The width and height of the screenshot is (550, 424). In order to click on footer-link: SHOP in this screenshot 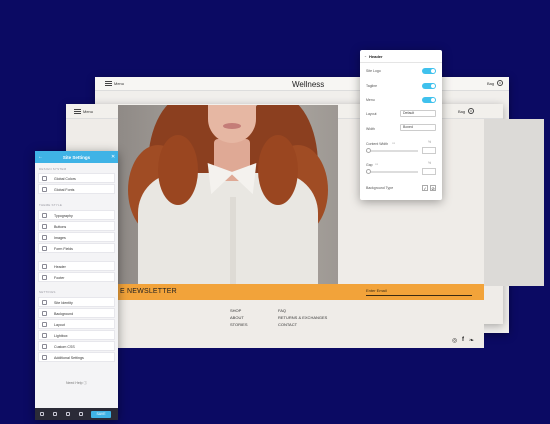, I will do `click(239, 310)`.